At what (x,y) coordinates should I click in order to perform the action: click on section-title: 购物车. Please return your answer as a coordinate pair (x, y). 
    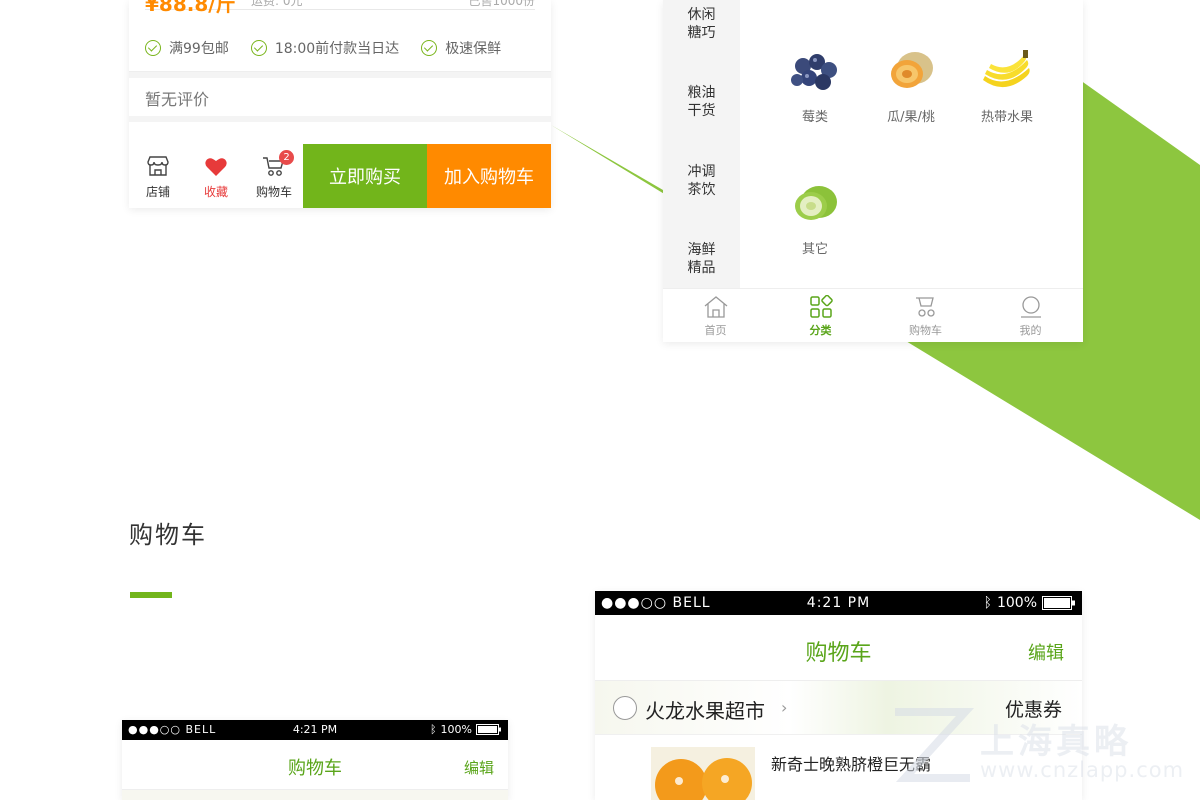
    Looking at the image, I should click on (168, 535).